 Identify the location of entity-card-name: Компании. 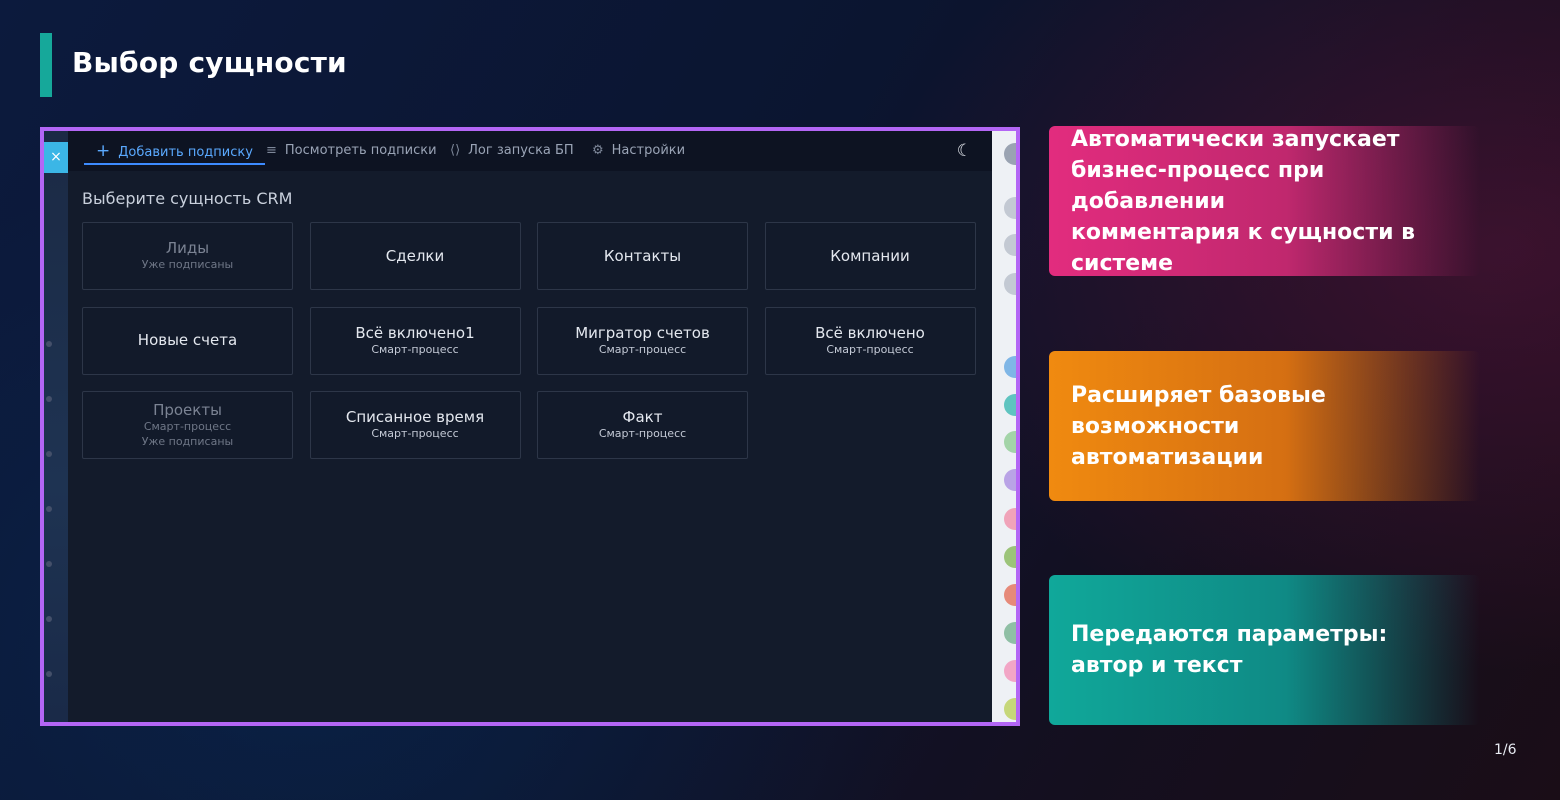
(870, 255).